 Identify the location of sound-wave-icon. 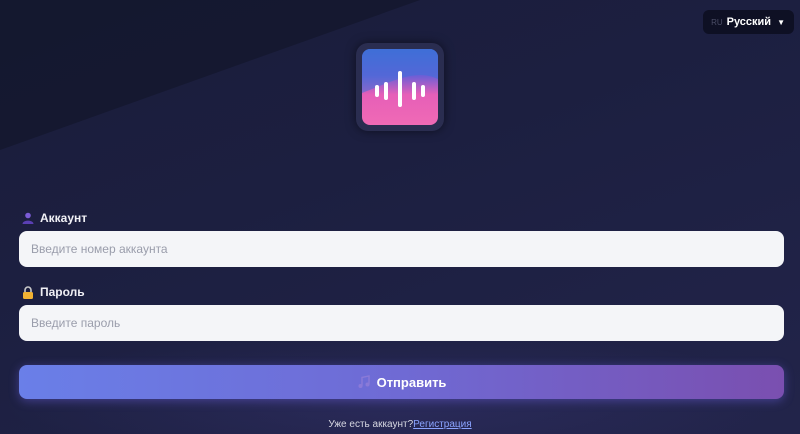
(400, 87).